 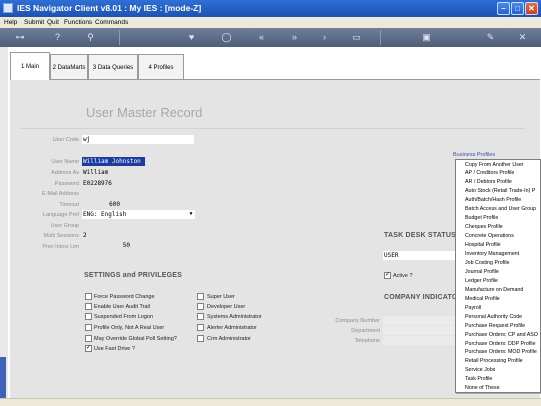 What do you see at coordinates (57, 37) in the screenshot?
I see `help-icon: ?` at bounding box center [57, 37].